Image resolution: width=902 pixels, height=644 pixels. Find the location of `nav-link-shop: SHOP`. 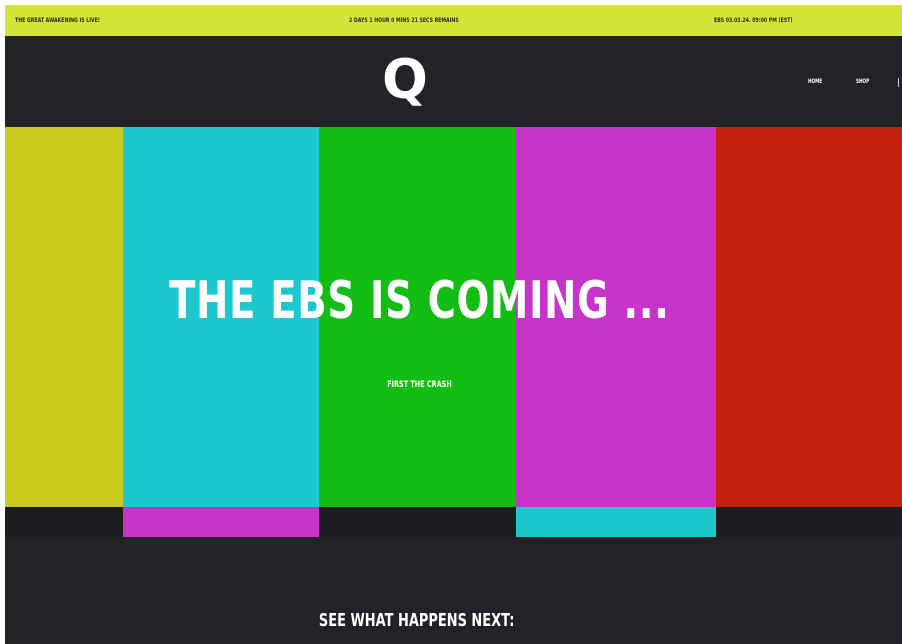

nav-link-shop: SHOP is located at coordinates (862, 81).